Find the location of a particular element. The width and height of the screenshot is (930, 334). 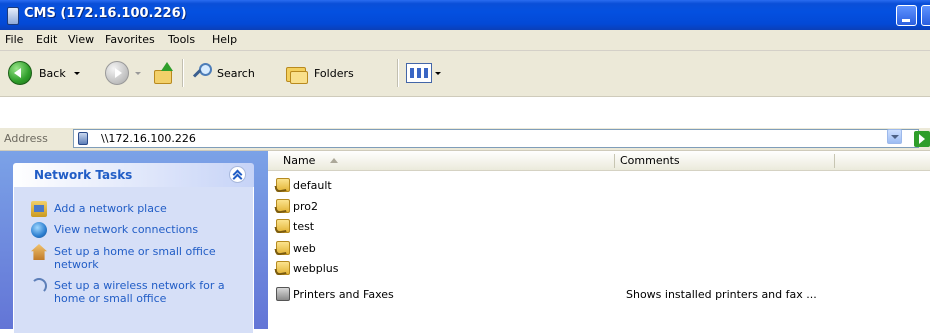

item-name: pro2 is located at coordinates (305, 206).